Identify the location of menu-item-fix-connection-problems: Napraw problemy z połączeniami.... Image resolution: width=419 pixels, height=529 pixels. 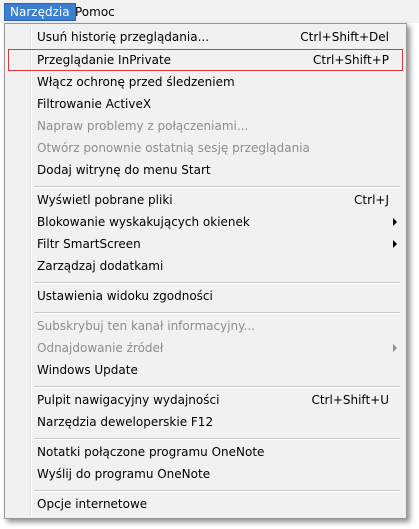
(205, 126).